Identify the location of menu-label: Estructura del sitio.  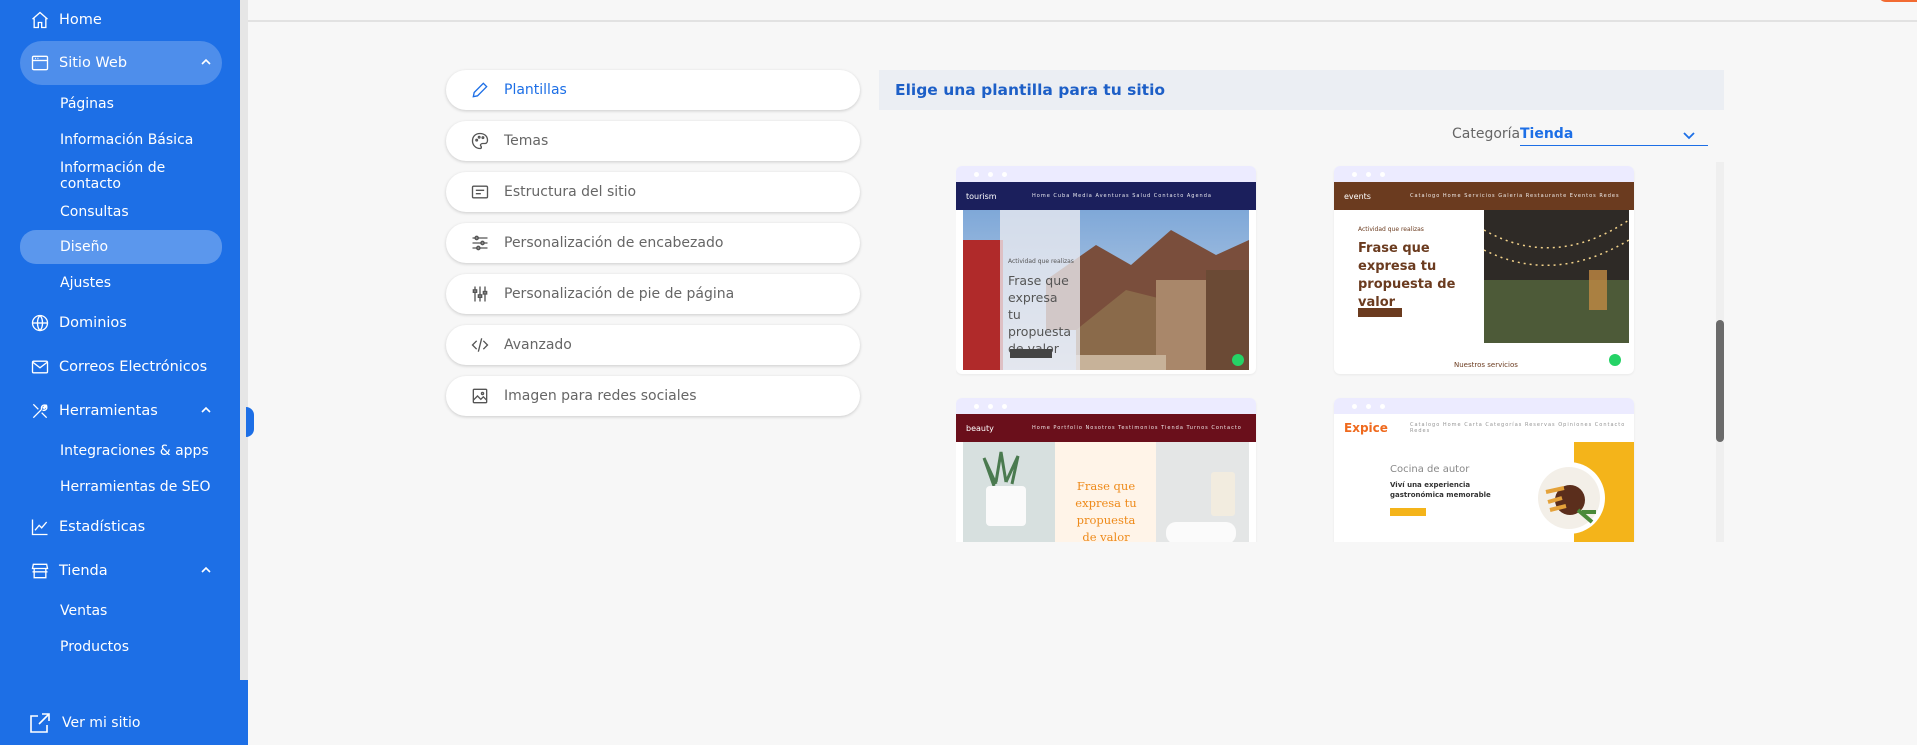
(570, 192).